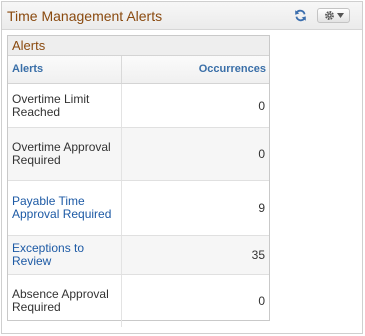 The height and width of the screenshot is (336, 365). Describe the element at coordinates (138, 154) in the screenshot. I see `table-row: Overtime Approval Required 0` at that location.